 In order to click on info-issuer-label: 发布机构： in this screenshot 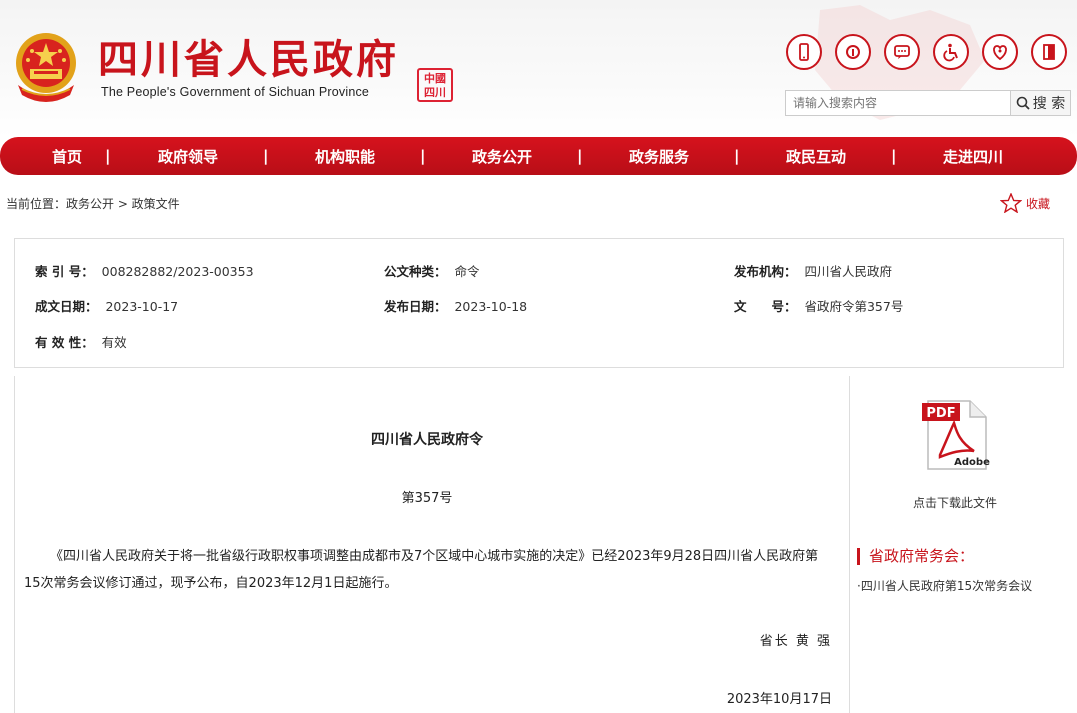, I will do `click(765, 271)`.